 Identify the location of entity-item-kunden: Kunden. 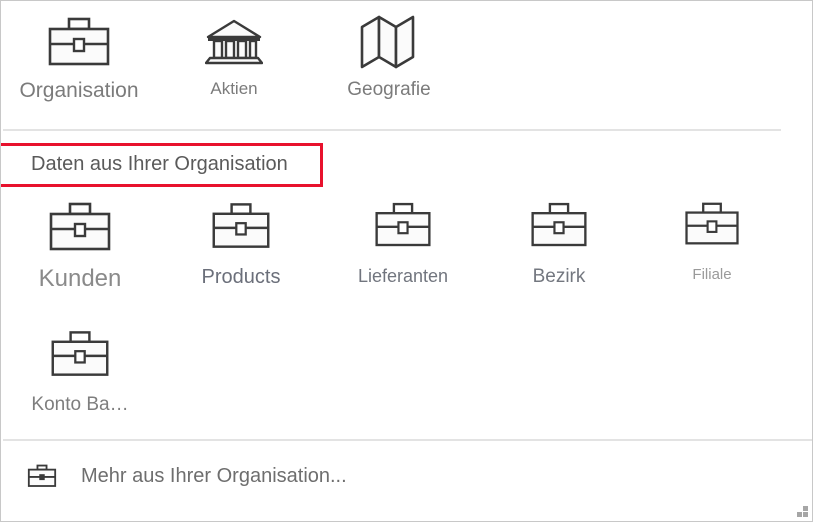
(80, 246).